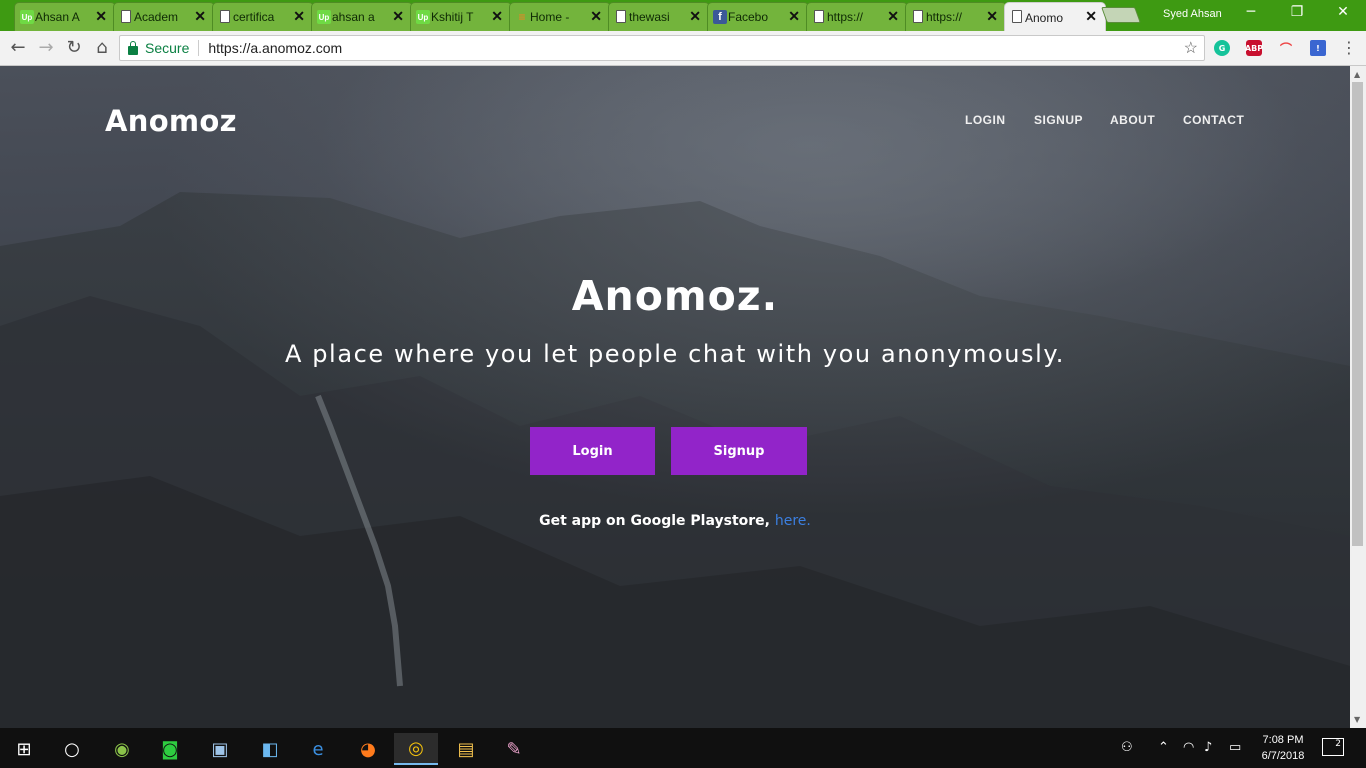 The height and width of the screenshot is (768, 1366). I want to click on site-logo: Anomoz, so click(171, 121).